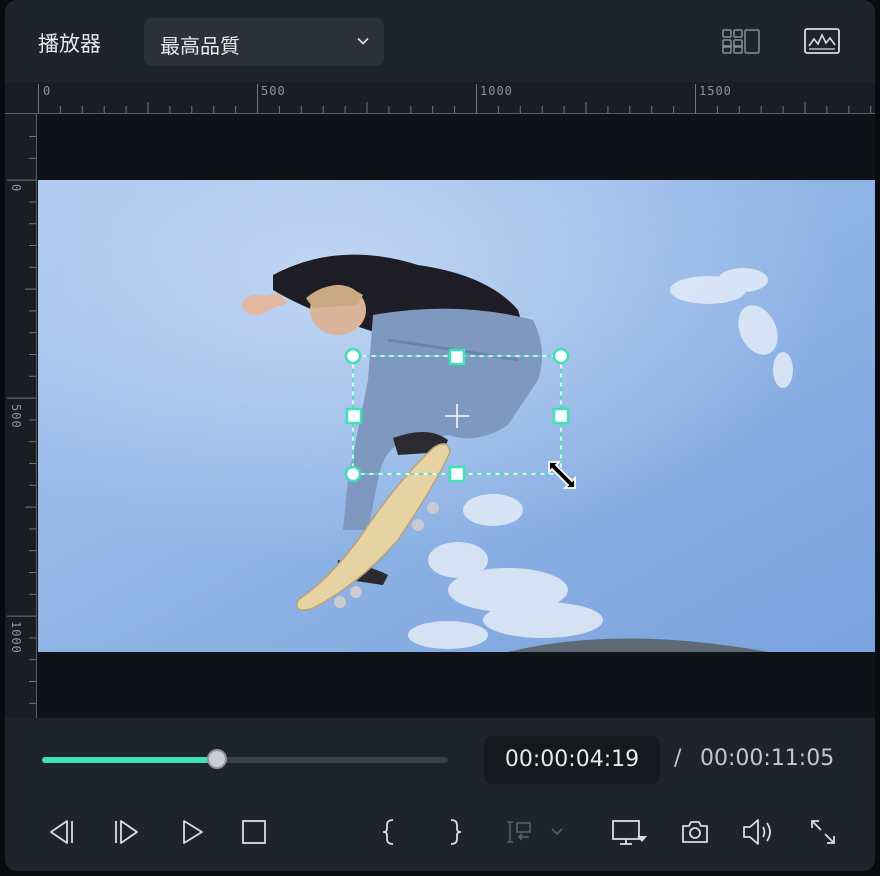 The height and width of the screenshot is (876, 880). I want to click on display-button, so click(629, 832).